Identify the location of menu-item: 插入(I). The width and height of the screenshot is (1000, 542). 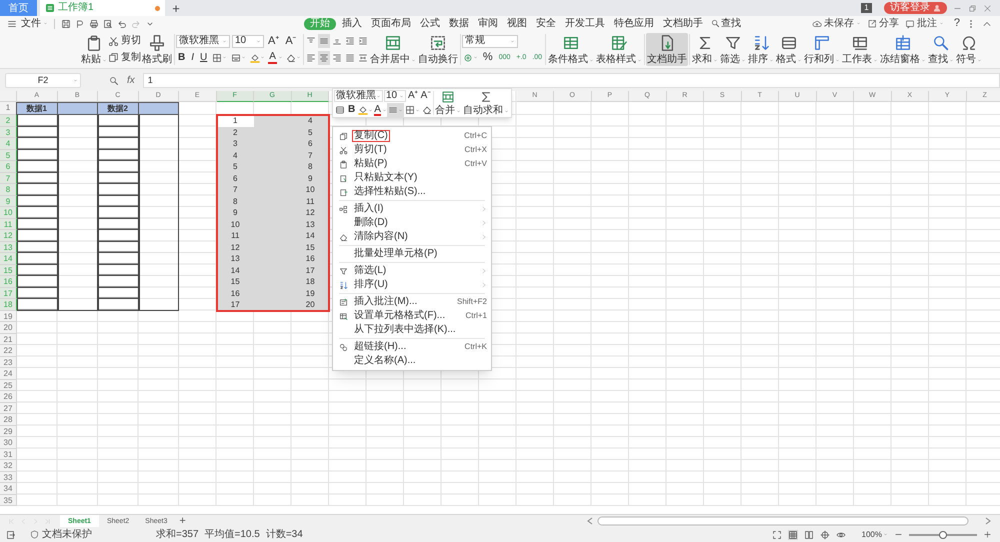
(412, 209).